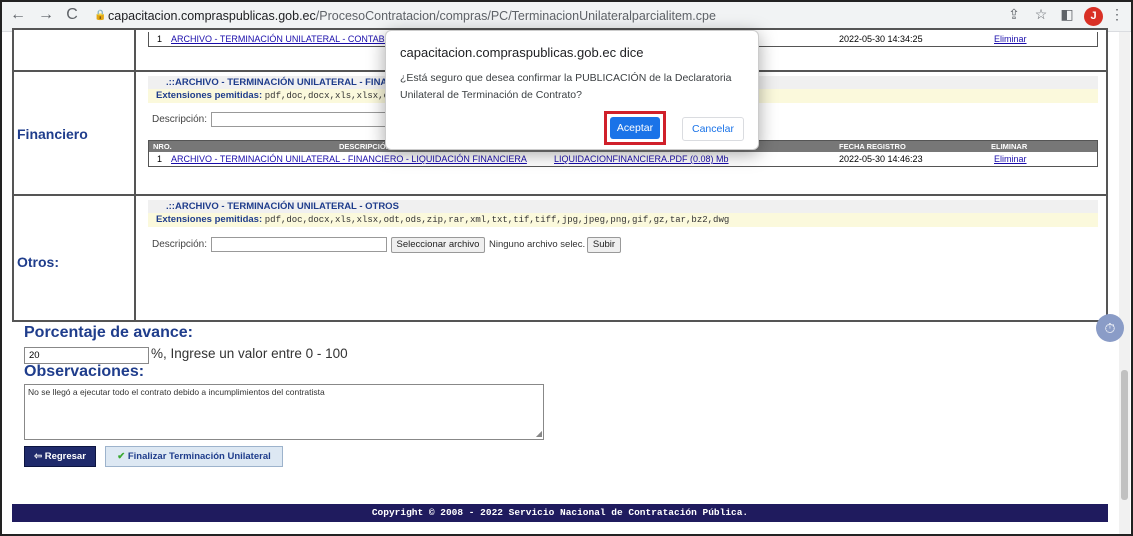 This screenshot has height=536, width=1133. I want to click on percentage-input: 20, so click(86, 355).